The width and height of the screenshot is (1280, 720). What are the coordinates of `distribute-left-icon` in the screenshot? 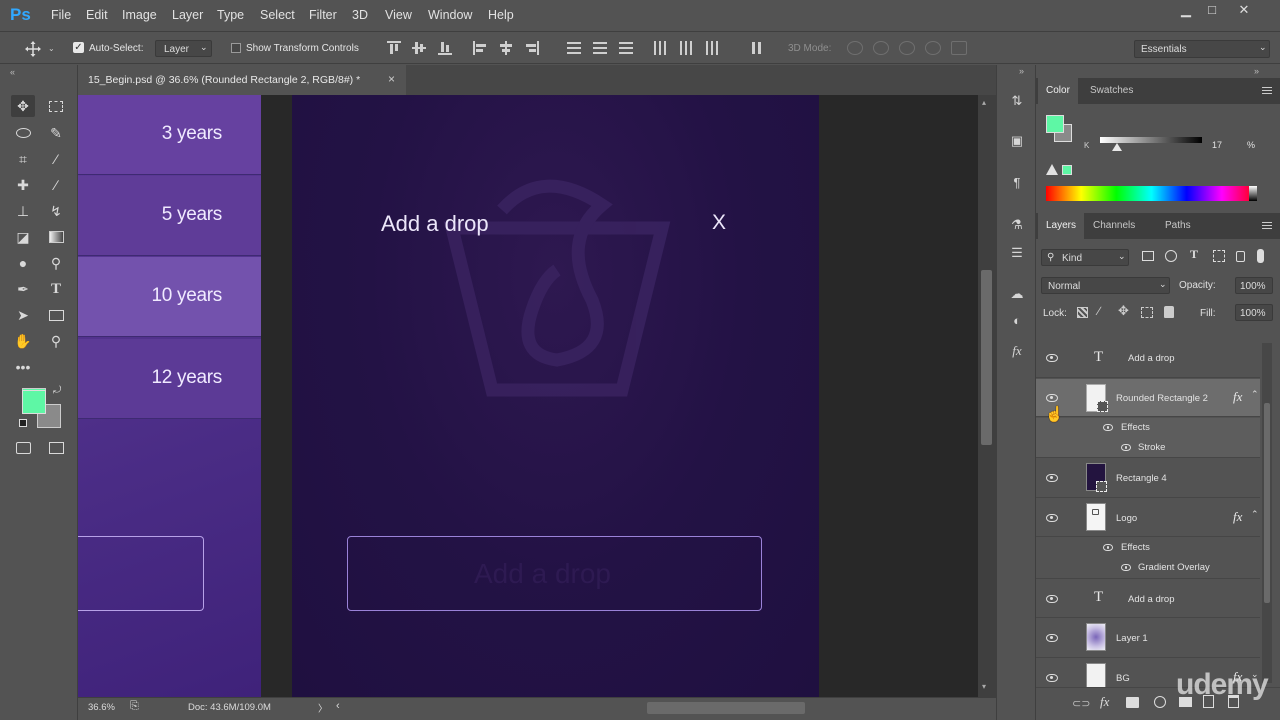 It's located at (660, 48).